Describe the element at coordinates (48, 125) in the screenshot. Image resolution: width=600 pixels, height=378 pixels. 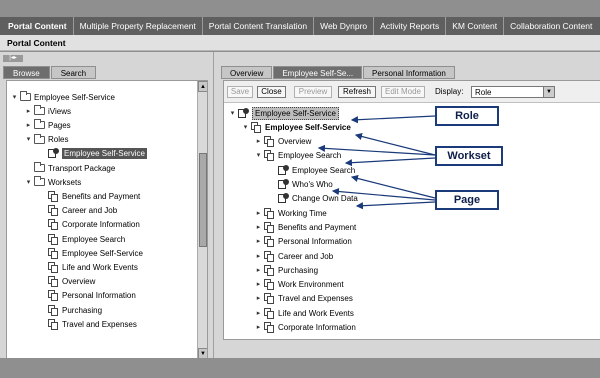
I see `tree-node: ▸ Pages` at that location.